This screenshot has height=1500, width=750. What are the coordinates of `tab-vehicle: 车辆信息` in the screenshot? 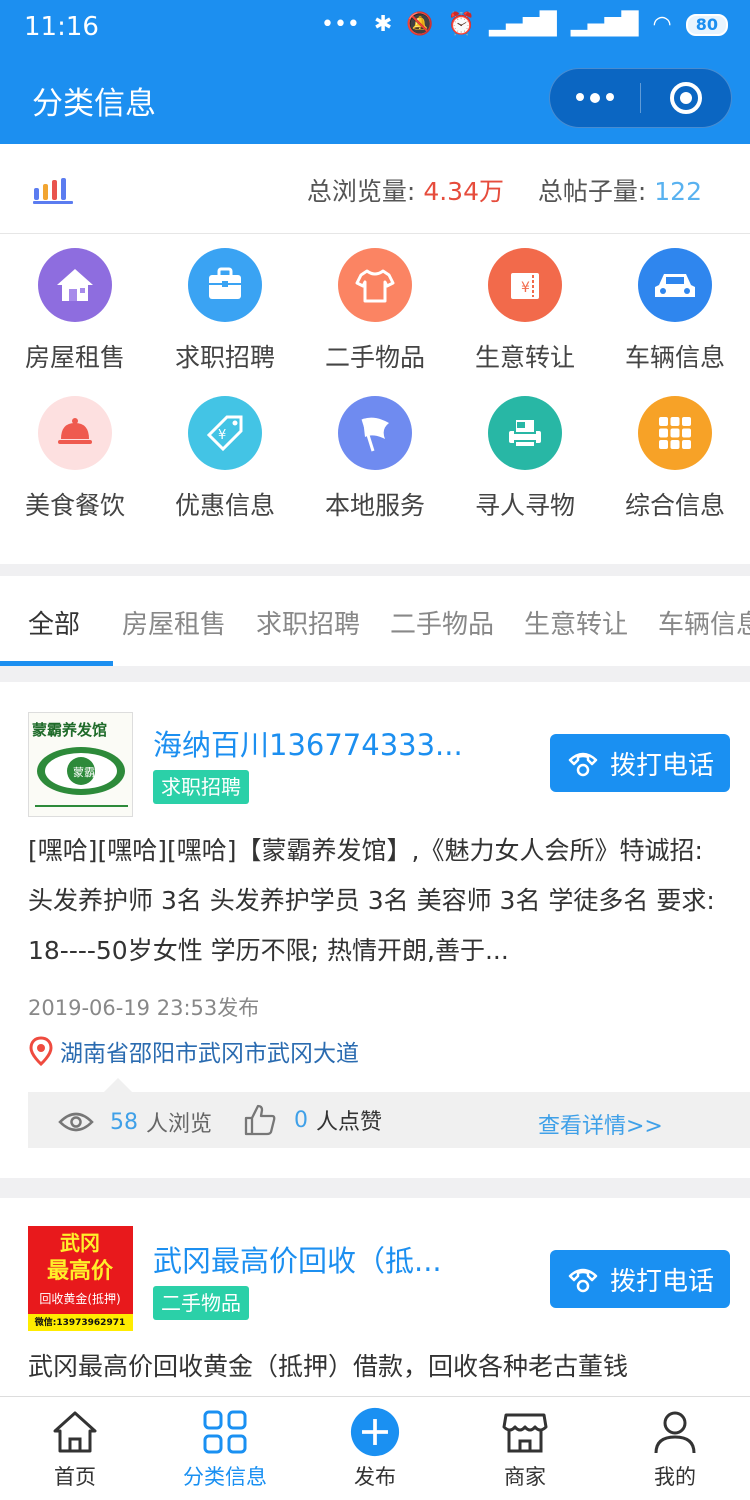 It's located at (704, 622).